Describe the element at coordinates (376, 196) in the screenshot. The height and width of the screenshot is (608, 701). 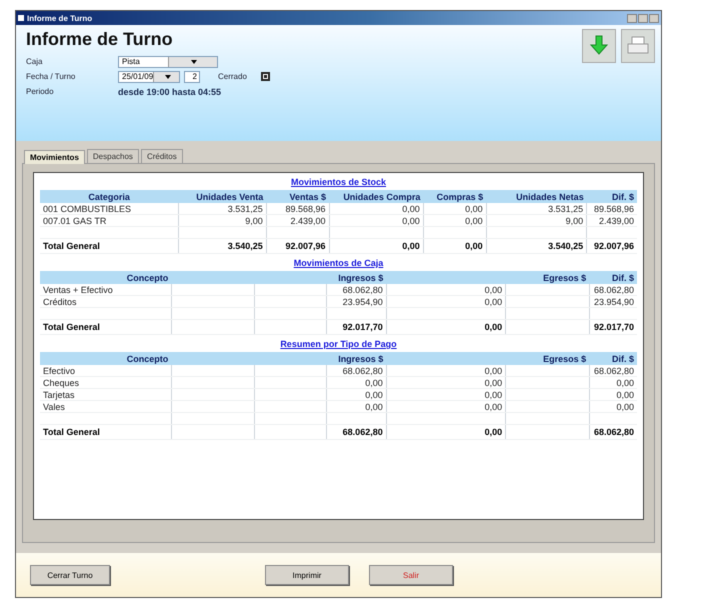
I see `column-header: Unidades Compra` at that location.